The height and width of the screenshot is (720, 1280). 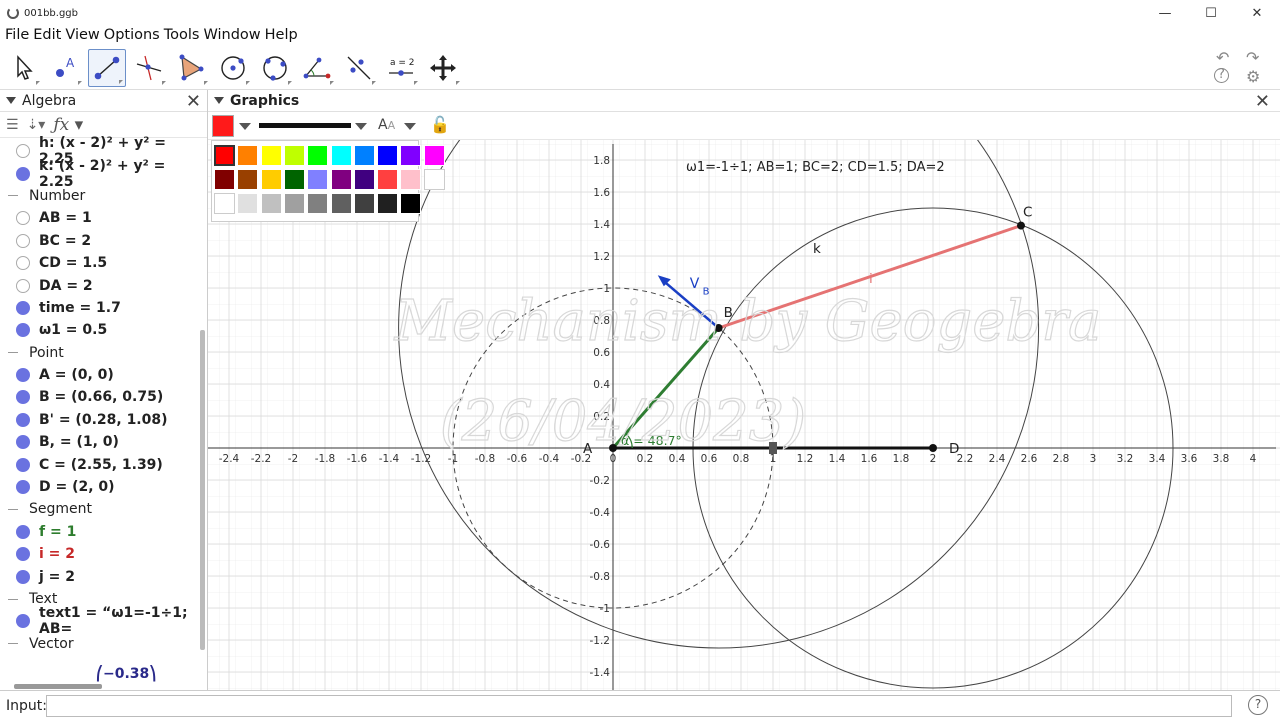 I want to click on label-dropdown-icon, so click(x=410, y=126).